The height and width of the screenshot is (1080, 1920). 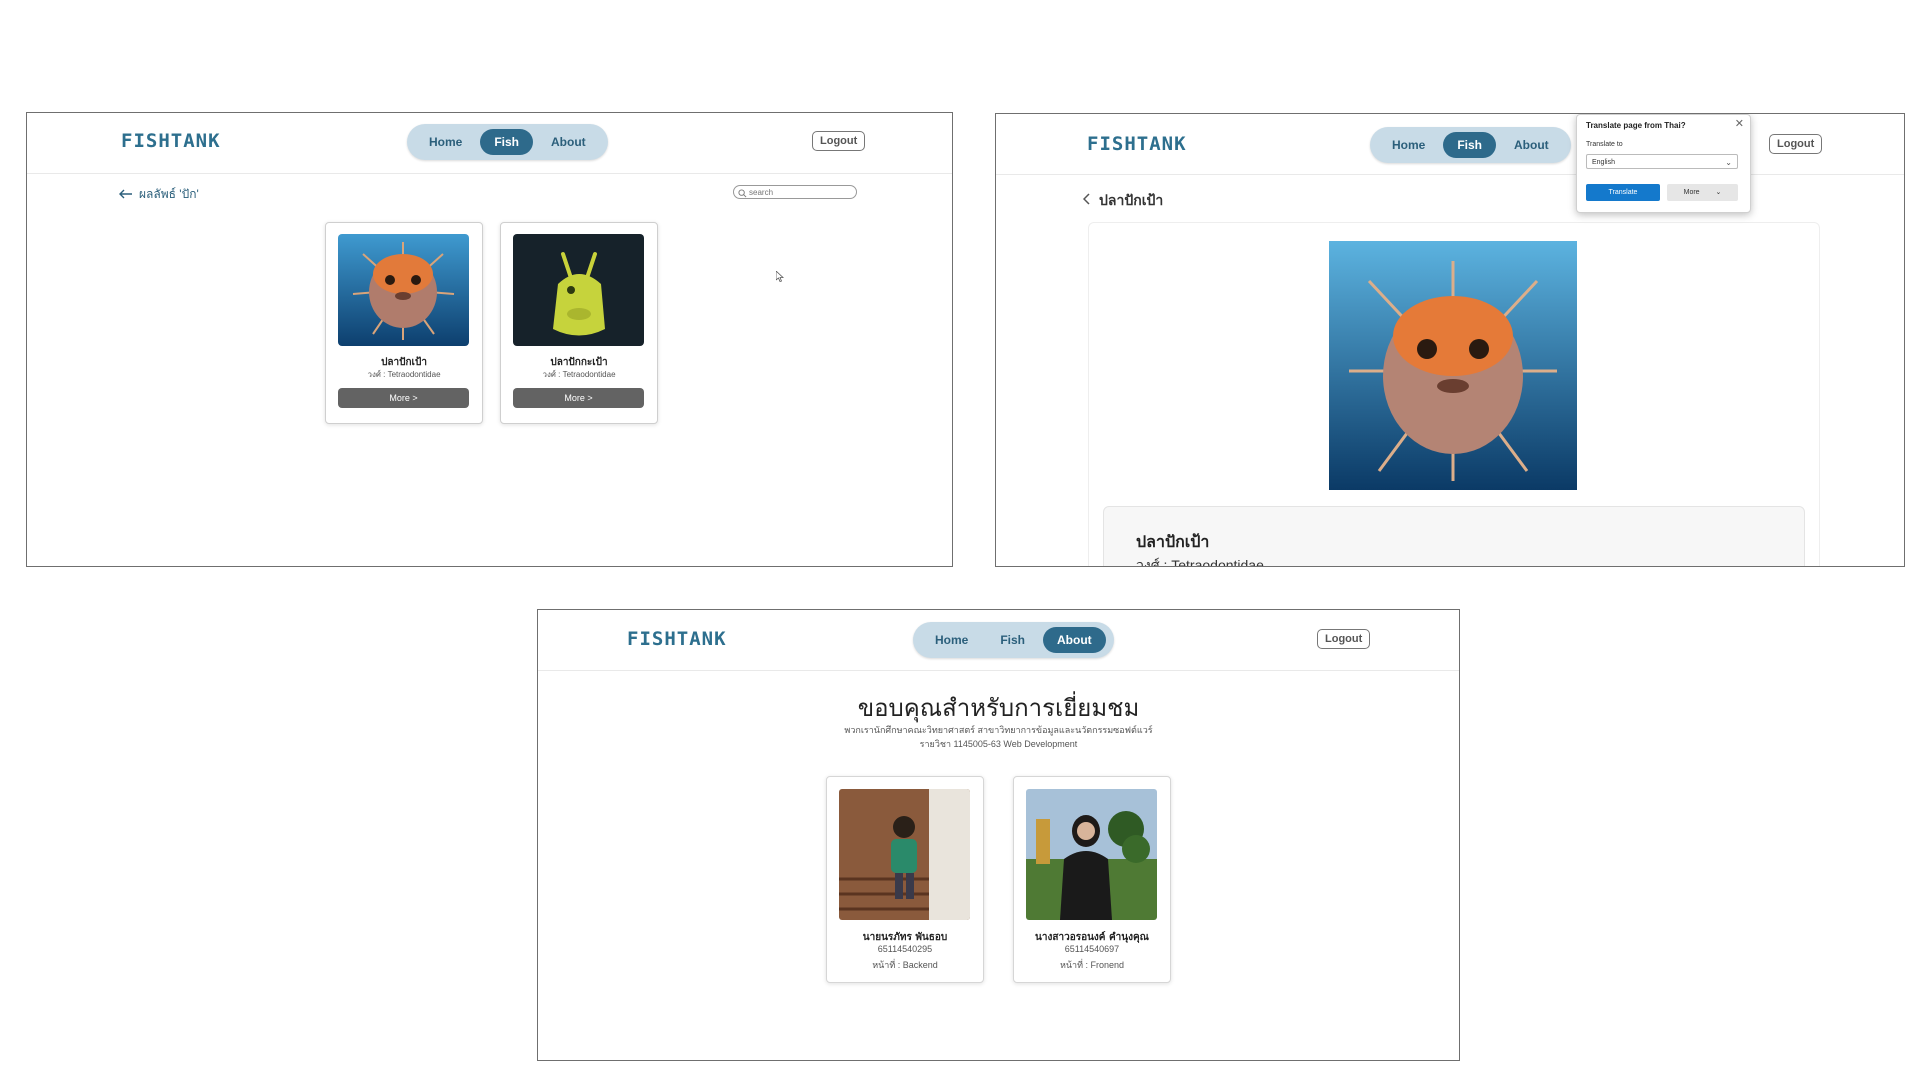 What do you see at coordinates (1702, 192) in the screenshot?
I see `more-options-button: More ⌄` at bounding box center [1702, 192].